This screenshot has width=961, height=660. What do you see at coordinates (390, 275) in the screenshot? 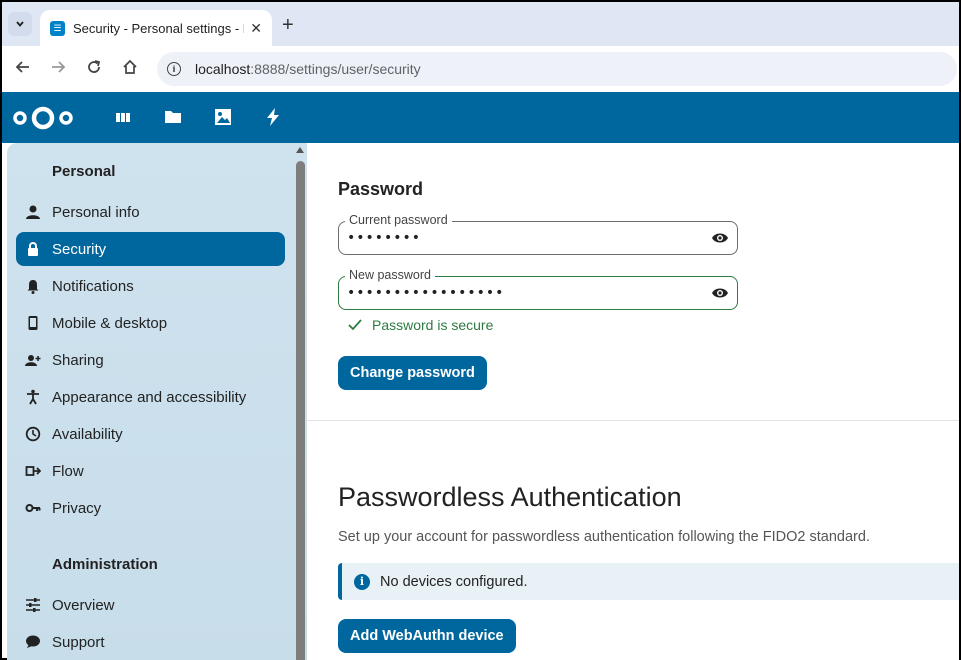
I see `new-password-label: New password` at bounding box center [390, 275].